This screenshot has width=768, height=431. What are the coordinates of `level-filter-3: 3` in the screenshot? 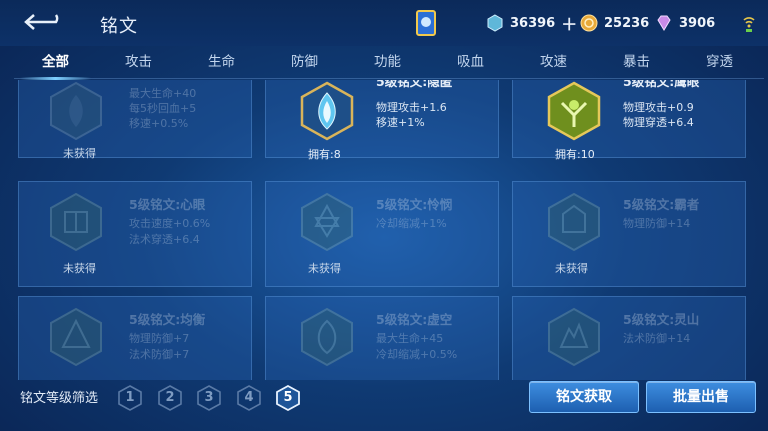 It's located at (209, 398).